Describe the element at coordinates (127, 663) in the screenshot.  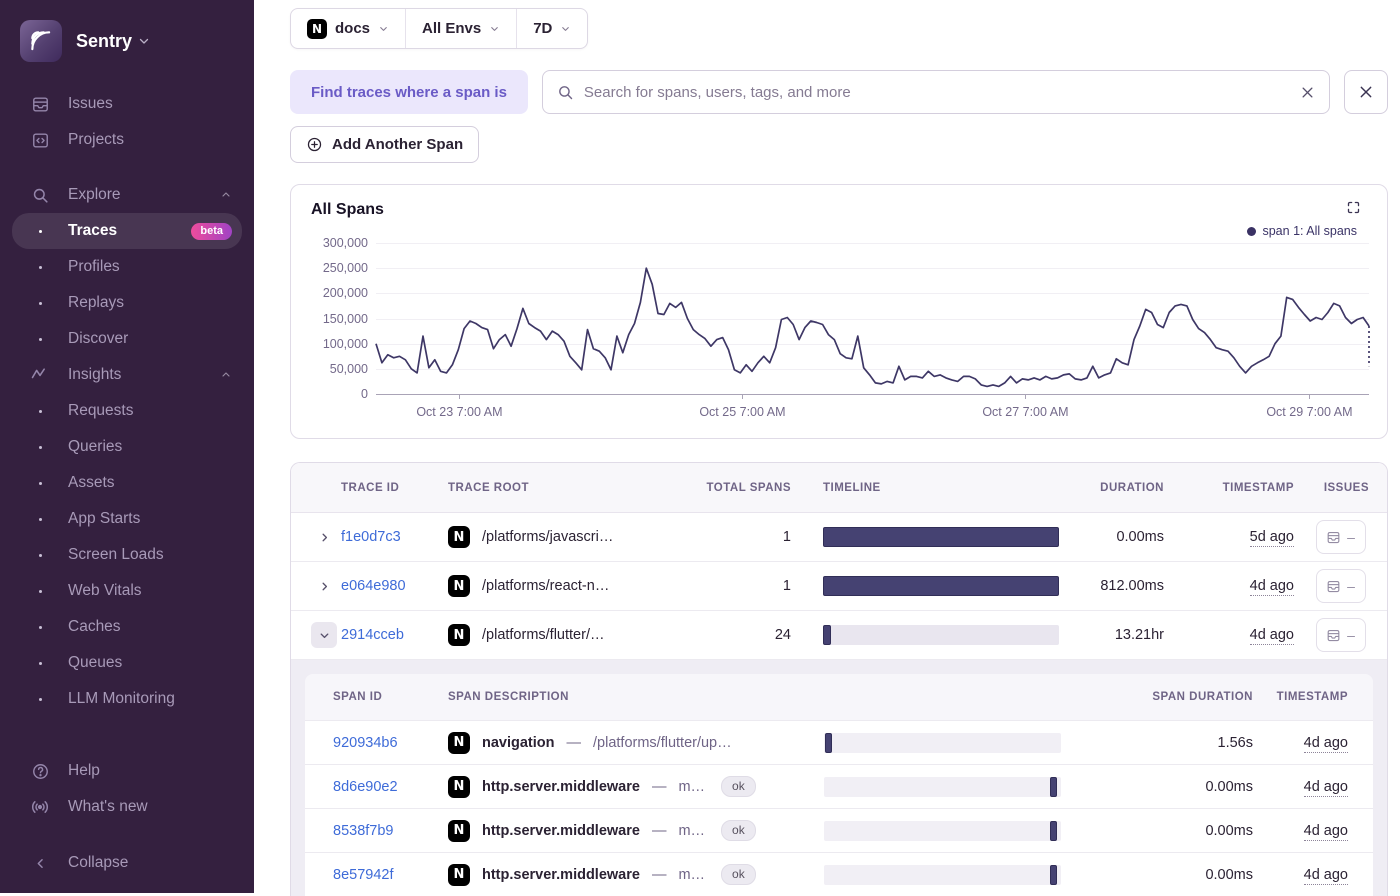
I see `sidebar-item-queues: Queues` at that location.